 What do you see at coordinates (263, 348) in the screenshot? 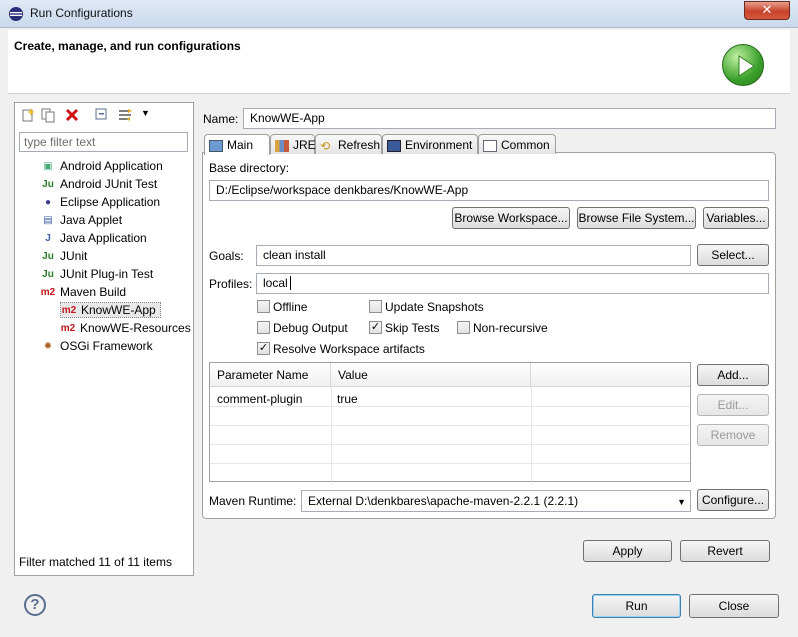
I see `resolve-workspace-checkbox: ✓` at bounding box center [263, 348].